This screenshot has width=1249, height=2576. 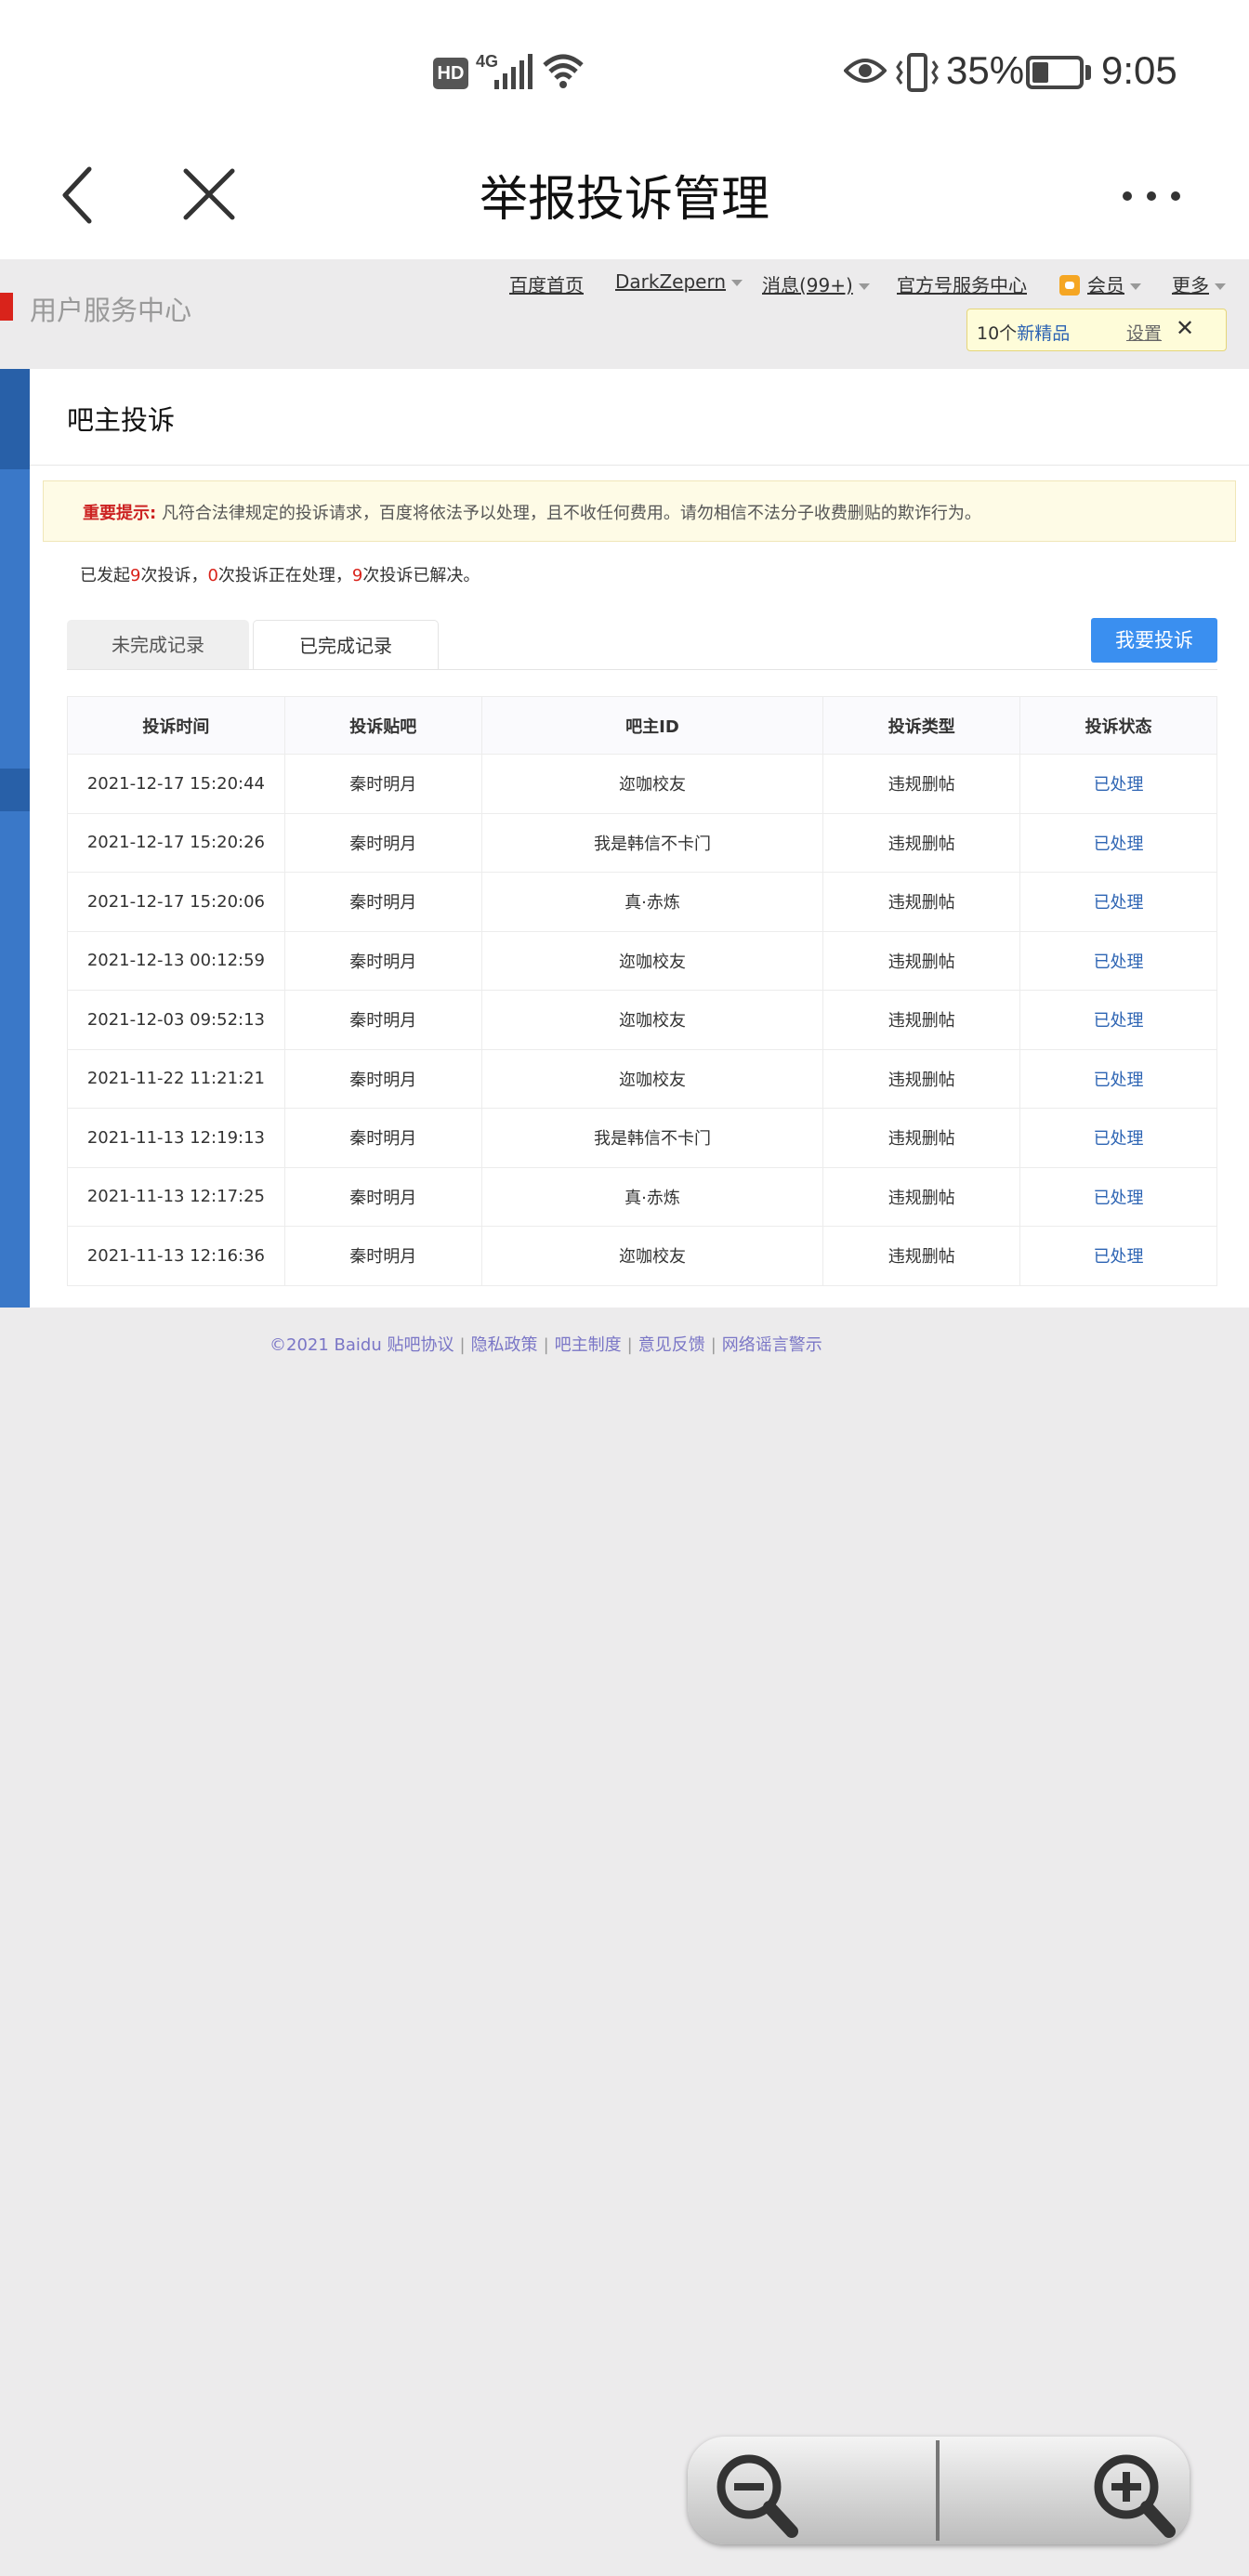 What do you see at coordinates (176, 960) in the screenshot?
I see `cell-time: 2021-12-13 00:12:59` at bounding box center [176, 960].